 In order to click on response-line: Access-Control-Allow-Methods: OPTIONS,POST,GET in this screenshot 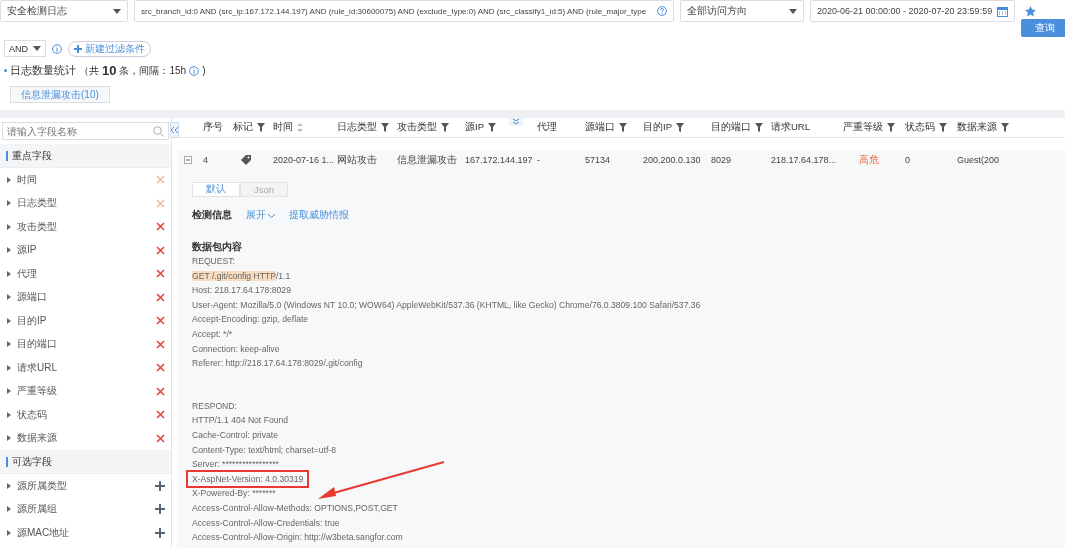, I will do `click(295, 508)`.